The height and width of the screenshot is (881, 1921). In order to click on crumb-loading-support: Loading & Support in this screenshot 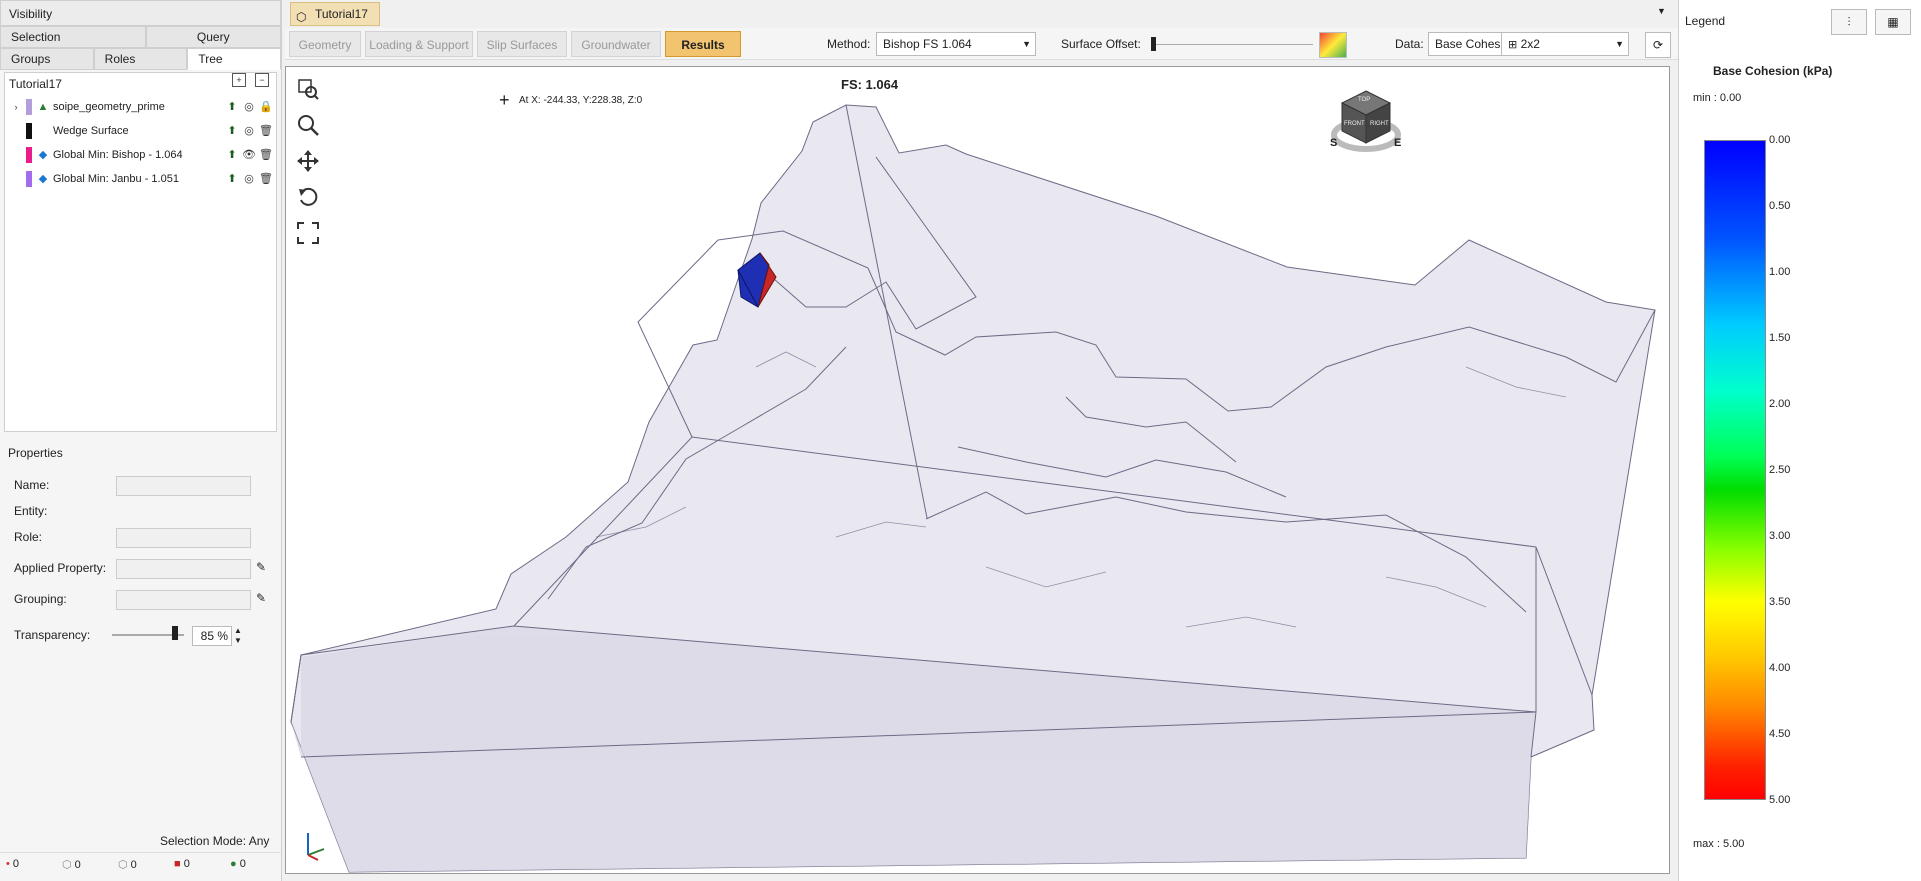, I will do `click(419, 44)`.